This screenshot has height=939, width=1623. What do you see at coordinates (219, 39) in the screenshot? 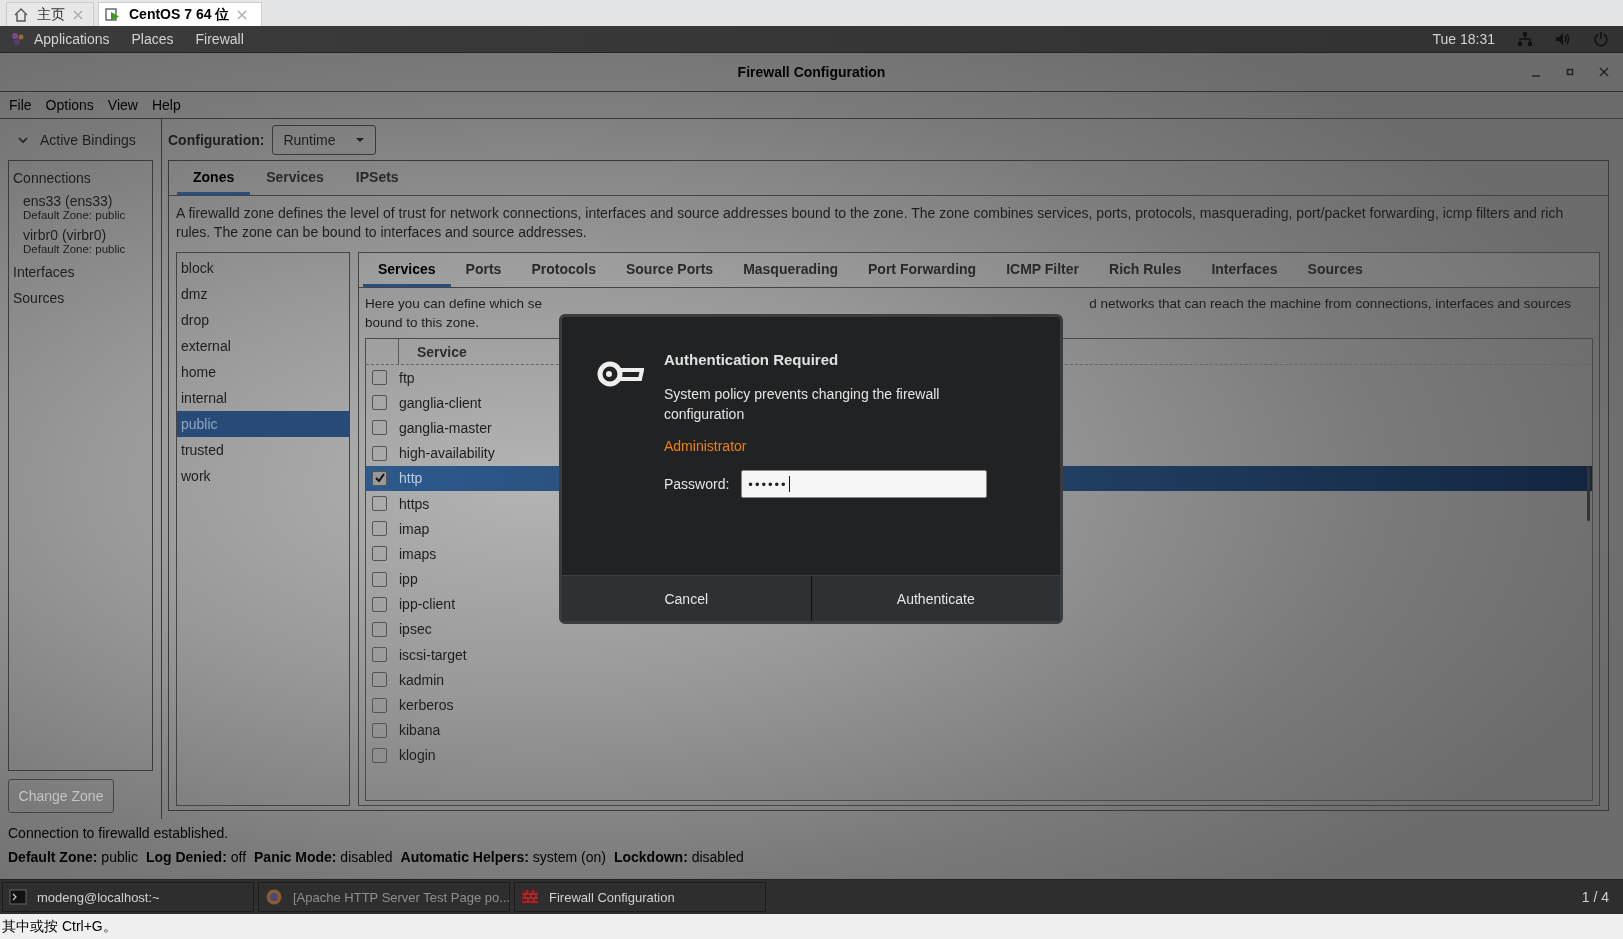
I see `top-bar-menu: Firewall` at bounding box center [219, 39].